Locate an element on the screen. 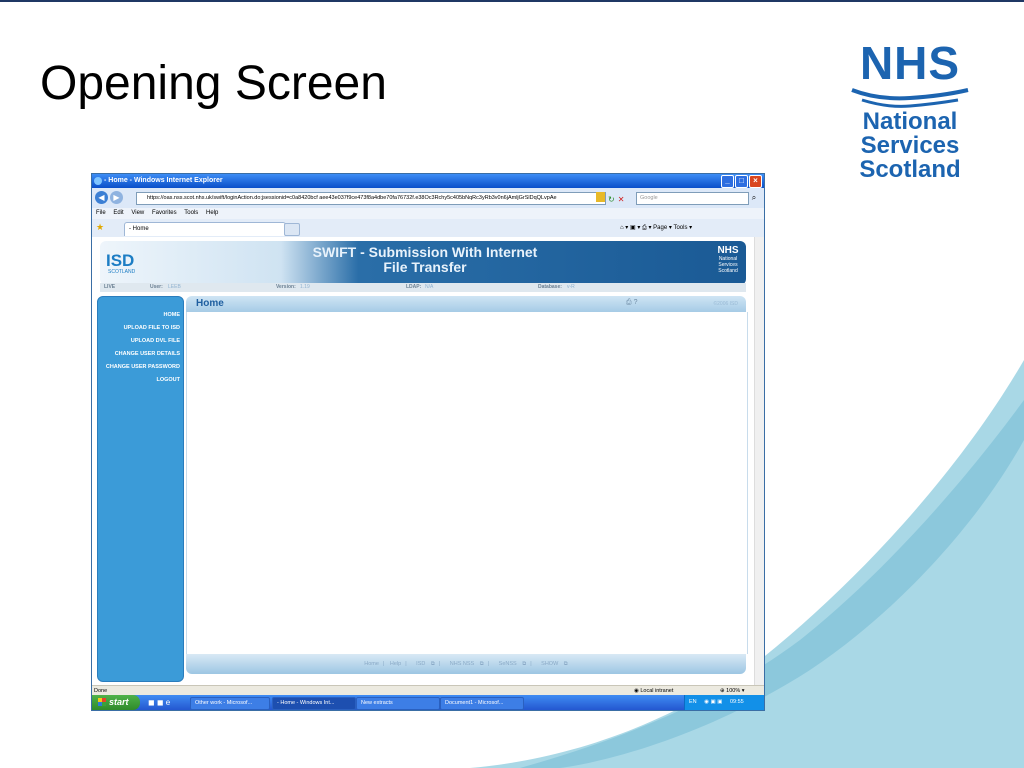 The width and height of the screenshot is (1024, 768). footer-link-isd: ISD ⧉ is located at coordinates (423, 664).